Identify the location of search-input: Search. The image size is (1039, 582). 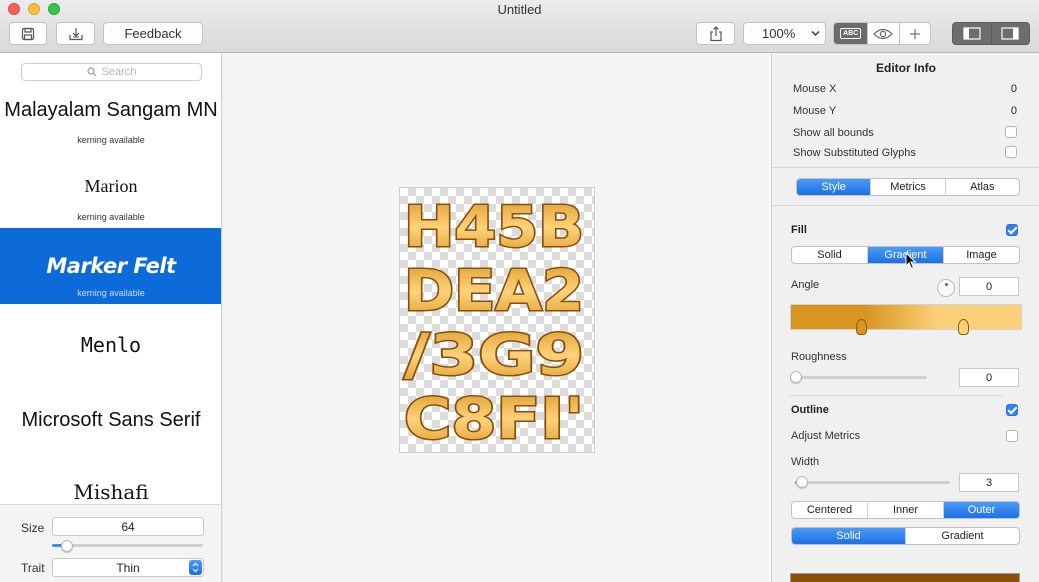
(111, 72).